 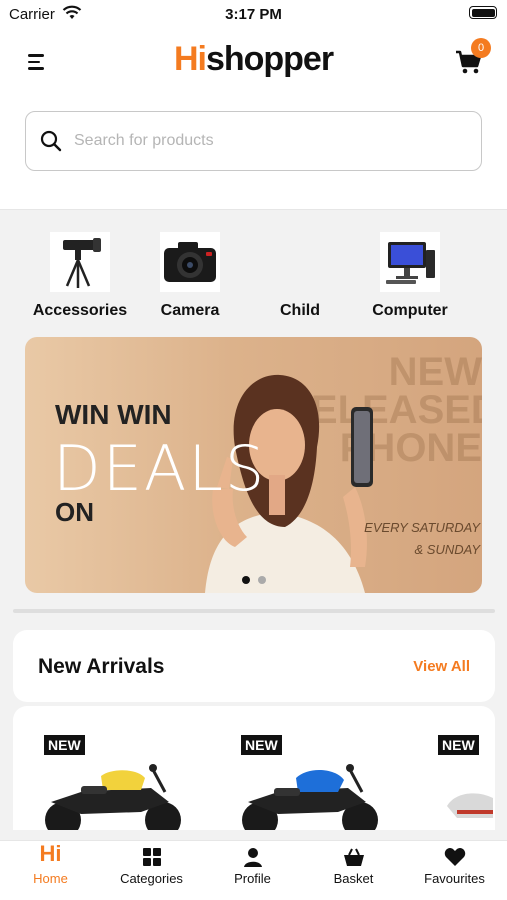 I want to click on app-logo: Hishopper, so click(x=253, y=59).